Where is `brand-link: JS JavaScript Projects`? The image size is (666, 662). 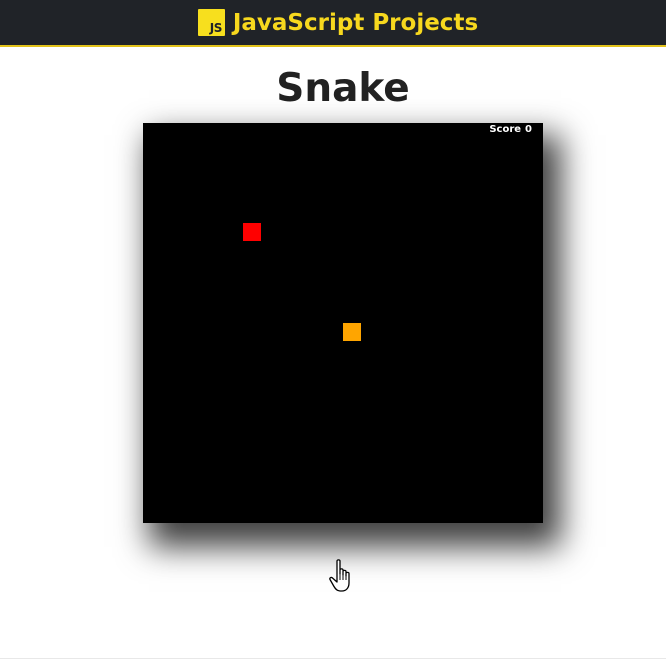
brand-link: JS JavaScript Projects is located at coordinates (338, 22).